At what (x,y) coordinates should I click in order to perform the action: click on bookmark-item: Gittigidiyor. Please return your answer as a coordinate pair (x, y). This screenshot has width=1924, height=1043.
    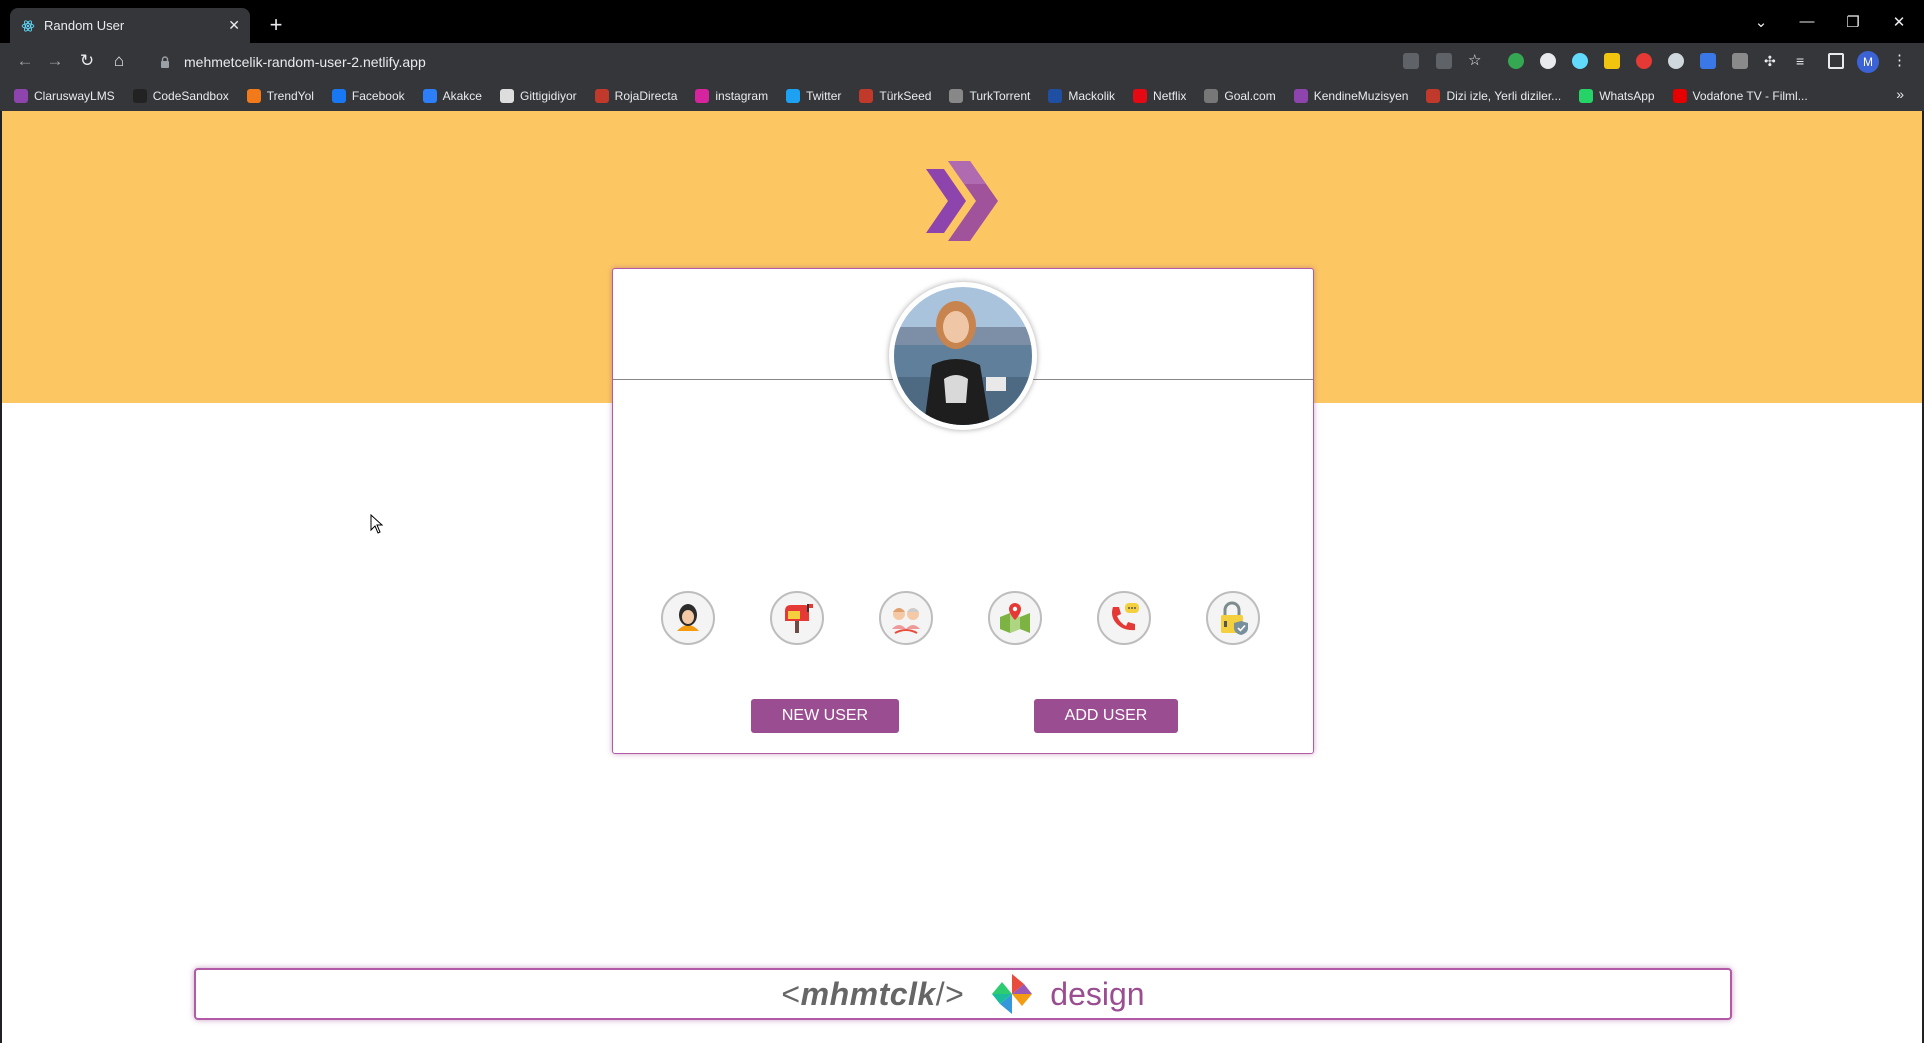
    Looking at the image, I should click on (538, 95).